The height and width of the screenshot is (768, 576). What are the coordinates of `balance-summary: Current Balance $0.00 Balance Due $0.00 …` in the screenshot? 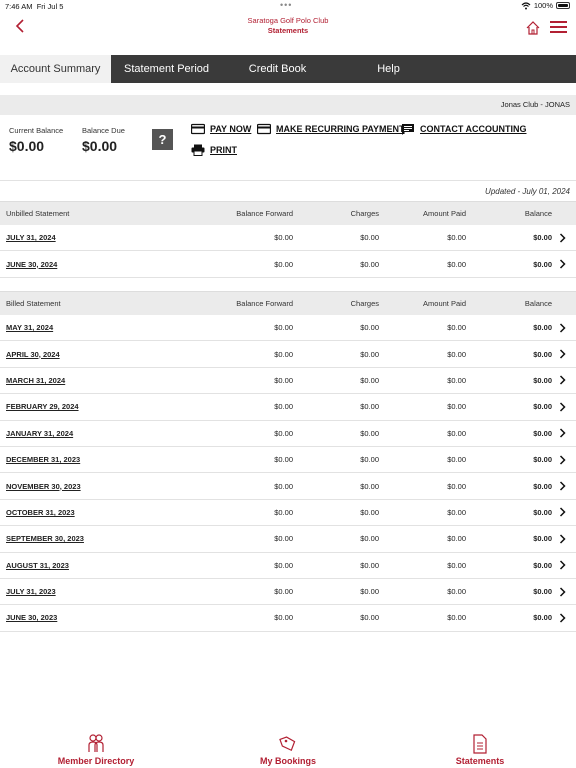 It's located at (288, 148).